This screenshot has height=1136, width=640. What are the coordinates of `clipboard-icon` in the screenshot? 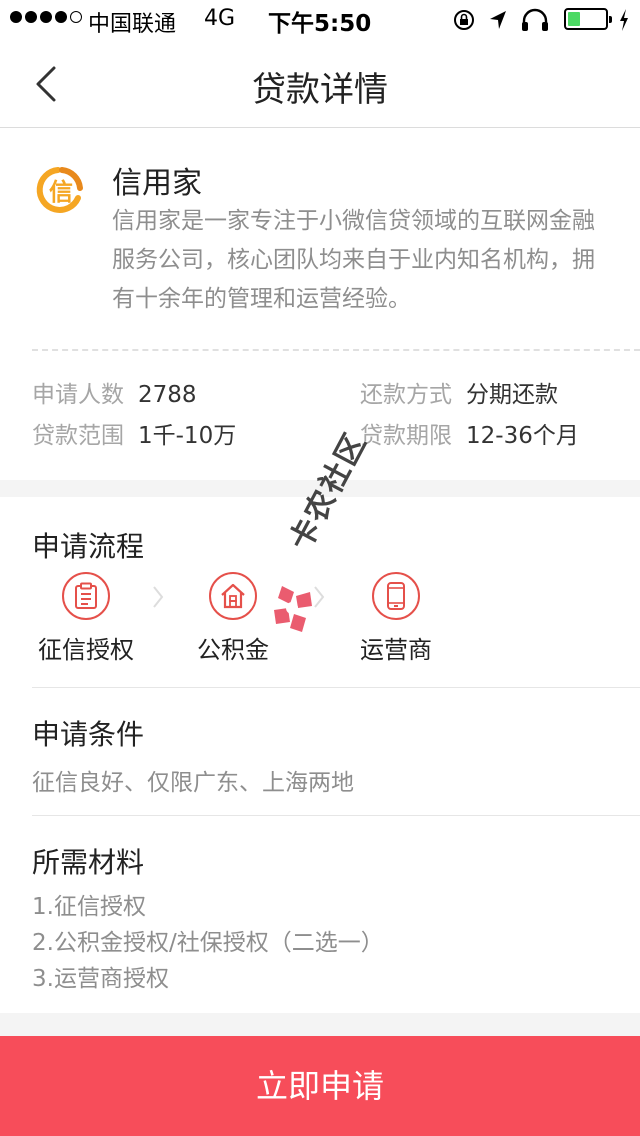 It's located at (86, 595).